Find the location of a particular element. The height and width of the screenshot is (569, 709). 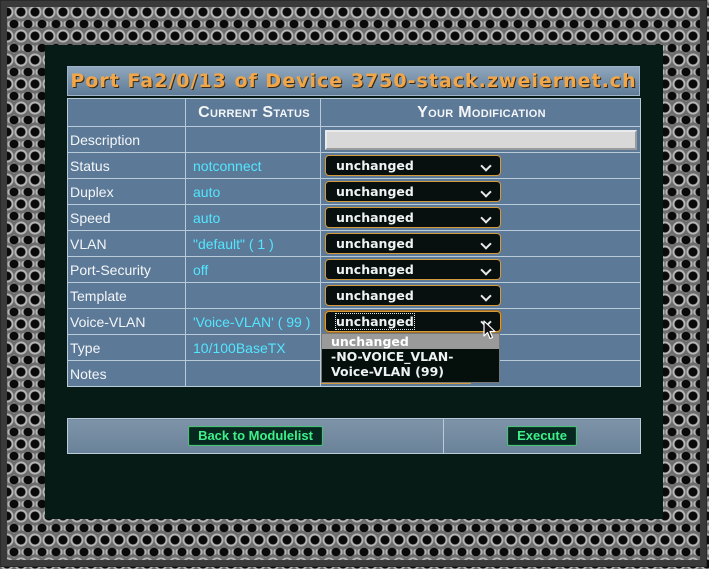

header-your-modification: Your Modification is located at coordinates (480, 112).